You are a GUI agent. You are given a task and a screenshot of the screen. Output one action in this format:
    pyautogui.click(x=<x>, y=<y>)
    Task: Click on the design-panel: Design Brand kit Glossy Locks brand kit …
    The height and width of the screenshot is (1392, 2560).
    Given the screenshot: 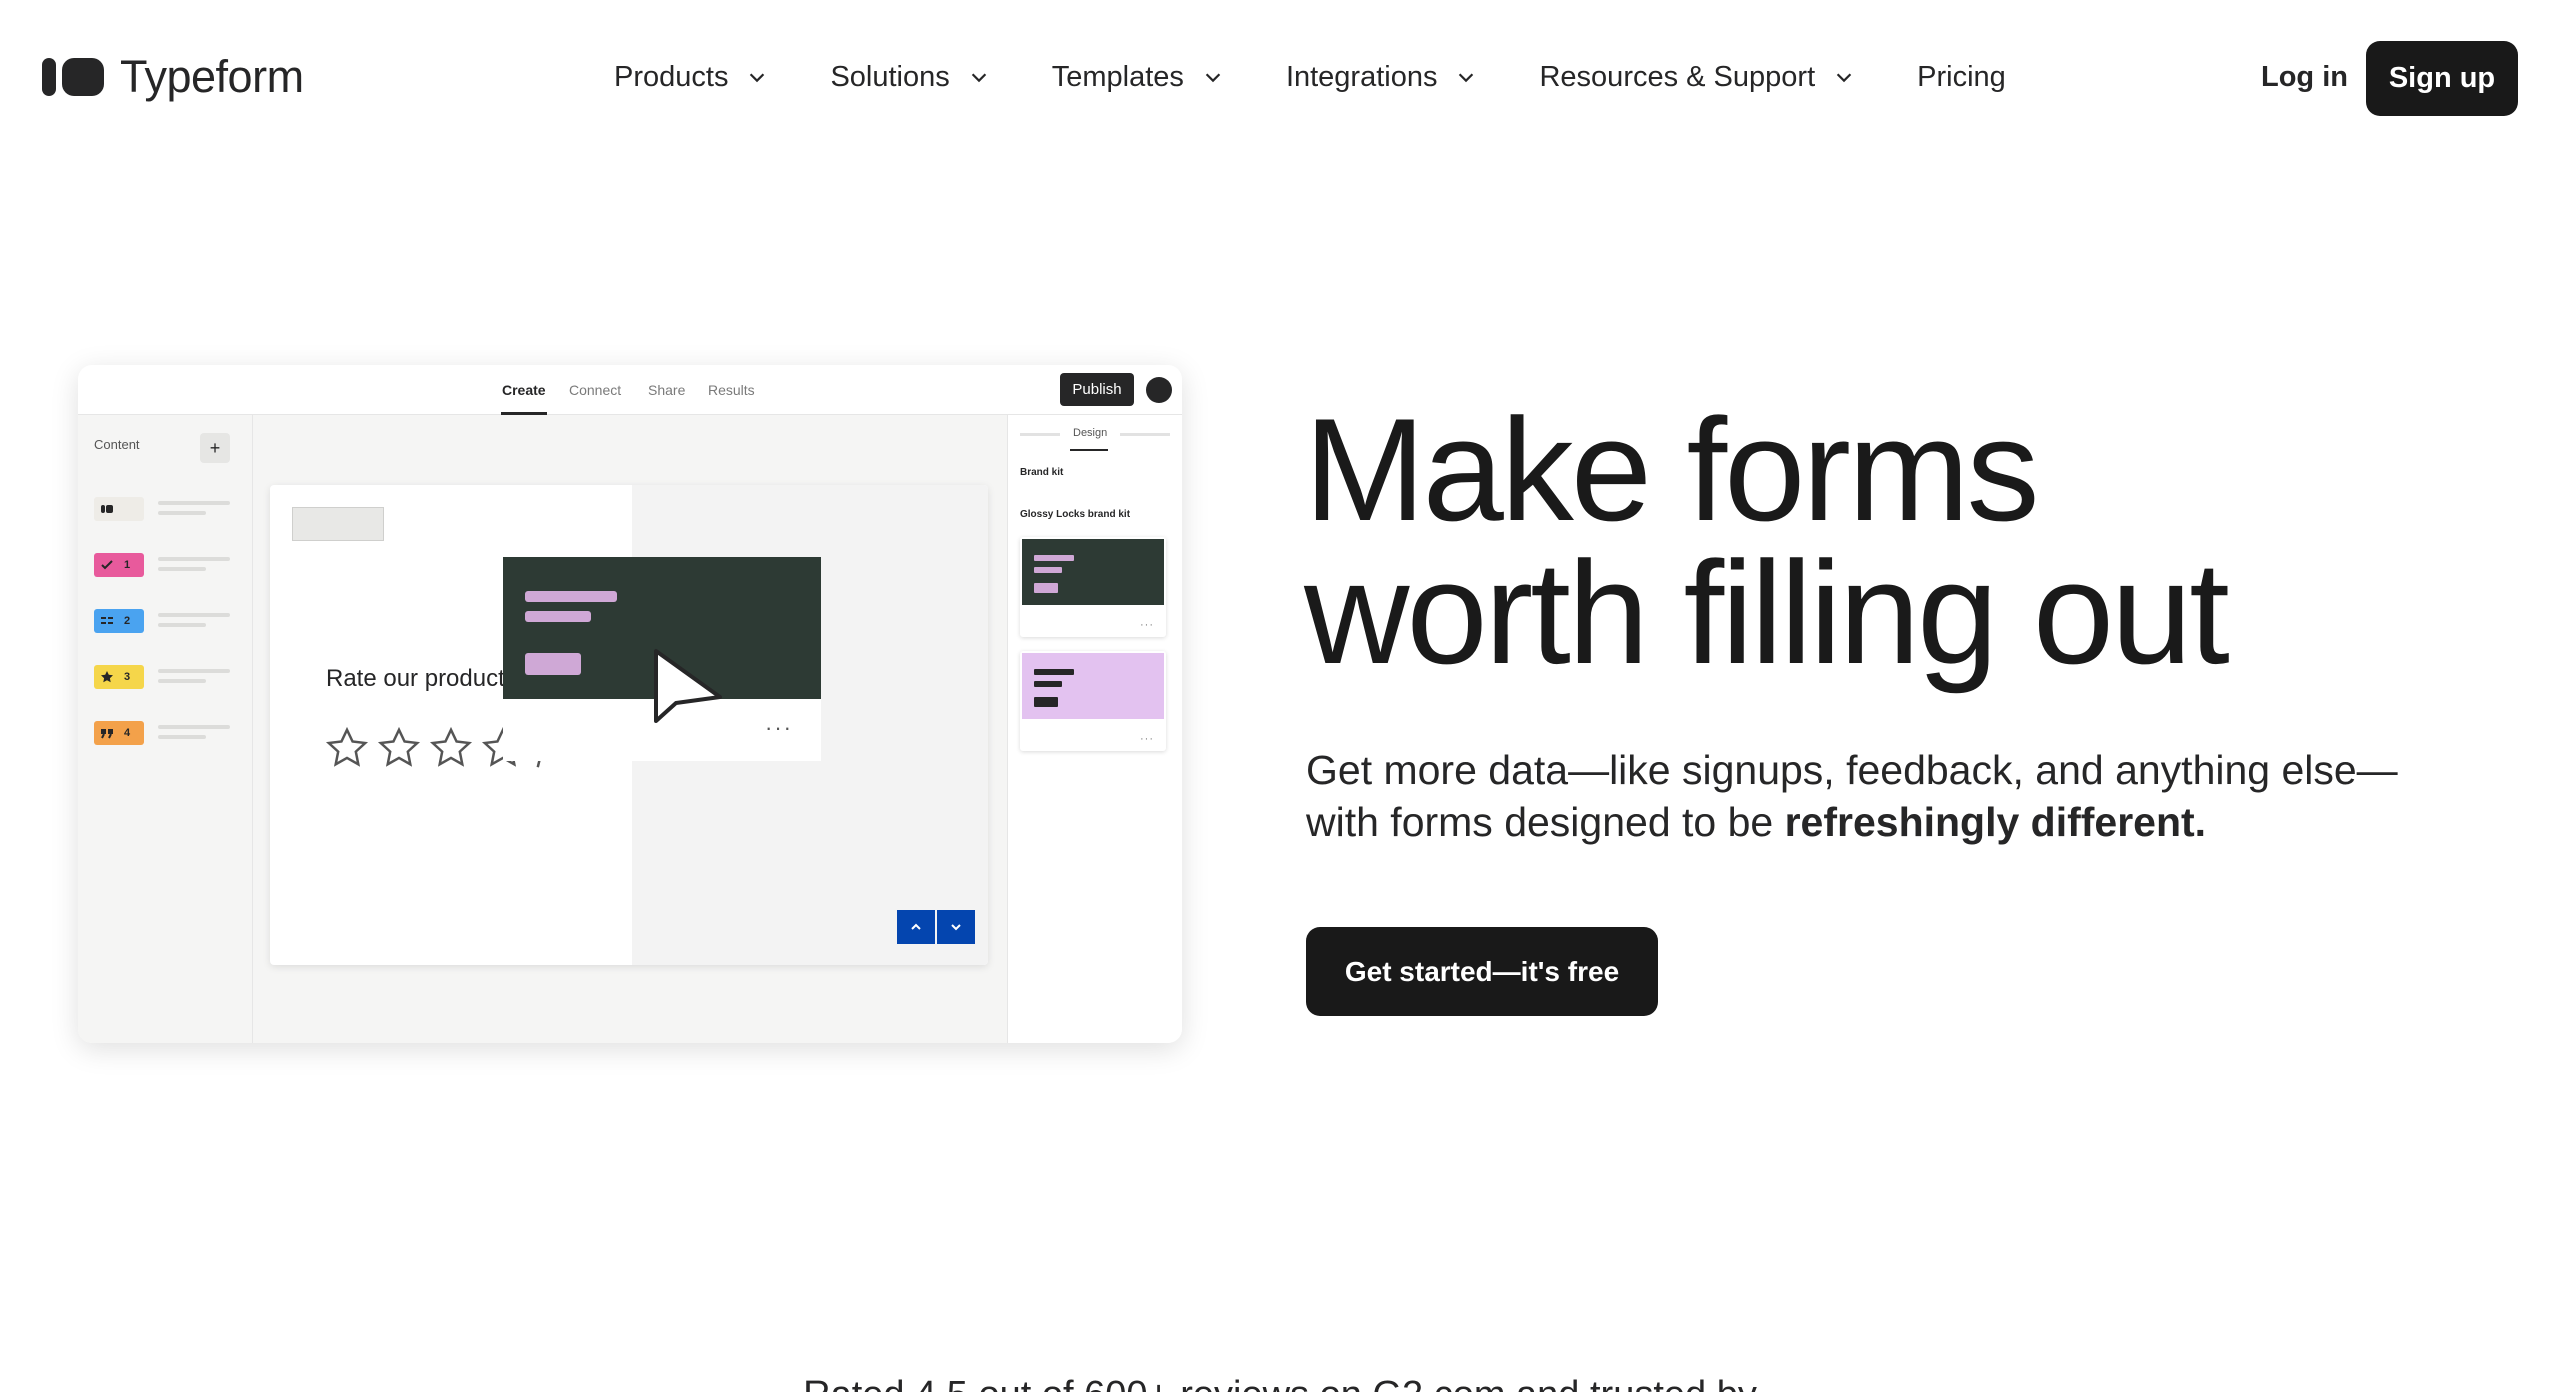 What is the action you would take?
    pyautogui.click(x=1094, y=729)
    